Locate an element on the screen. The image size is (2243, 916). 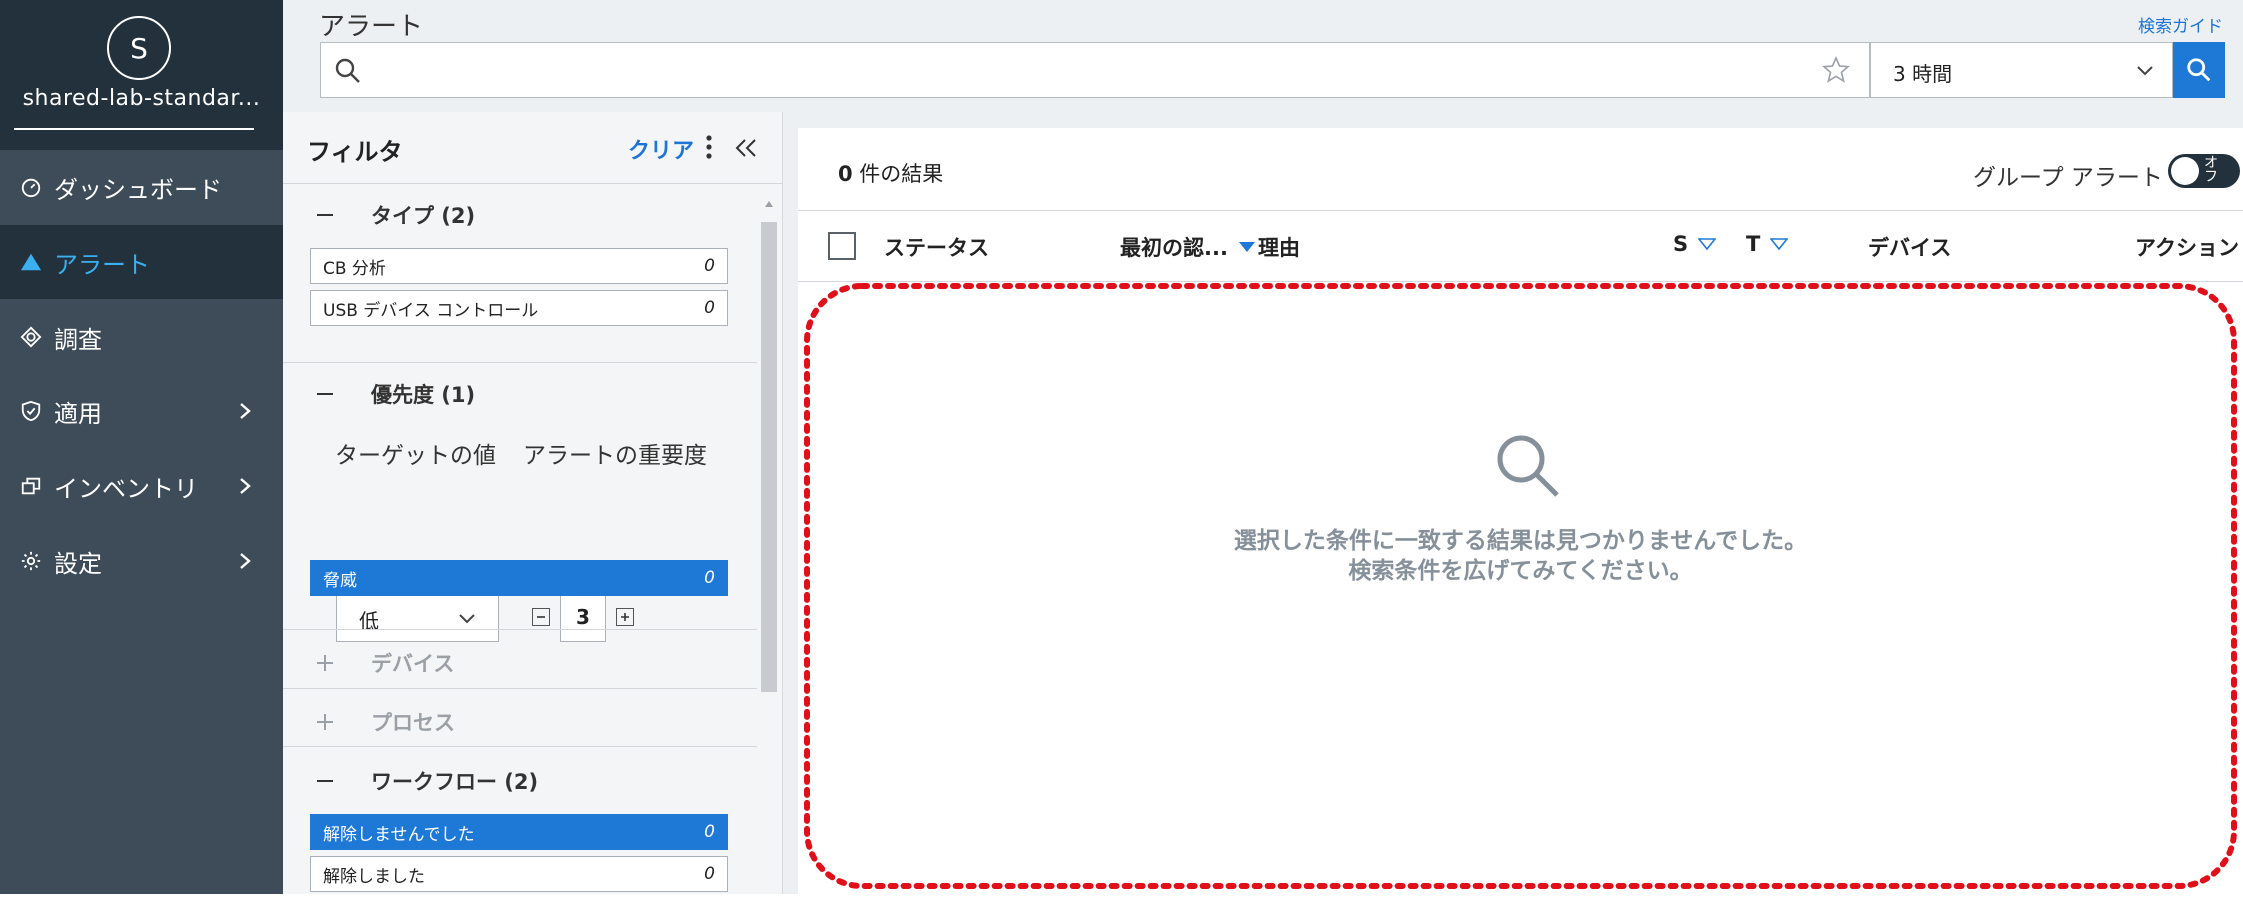
column-header-label: デバイス is located at coordinates (1910, 248).